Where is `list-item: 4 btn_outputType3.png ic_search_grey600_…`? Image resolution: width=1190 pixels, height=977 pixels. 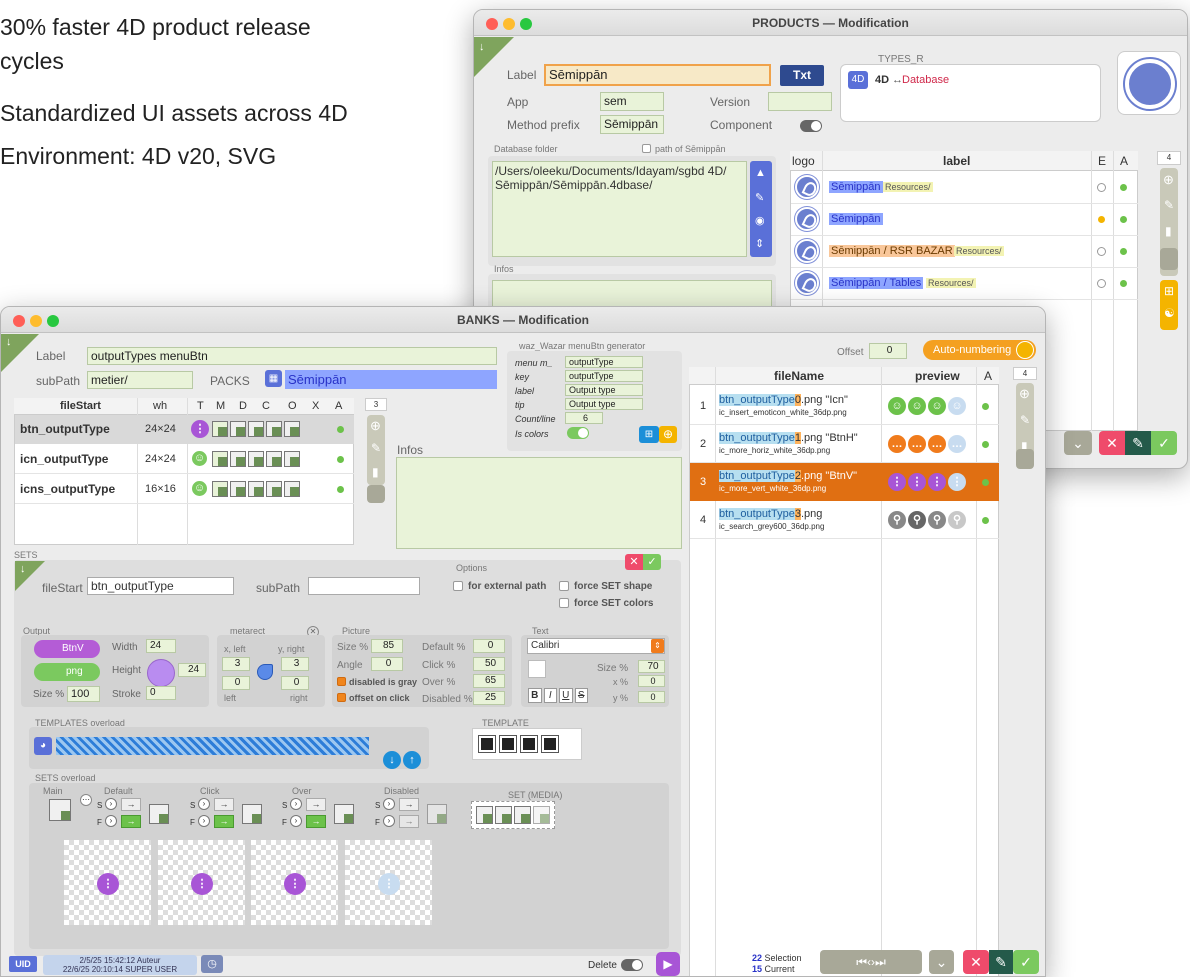
list-item: 4 btn_outputType3.png ic_search_grey600_… is located at coordinates (844, 520).